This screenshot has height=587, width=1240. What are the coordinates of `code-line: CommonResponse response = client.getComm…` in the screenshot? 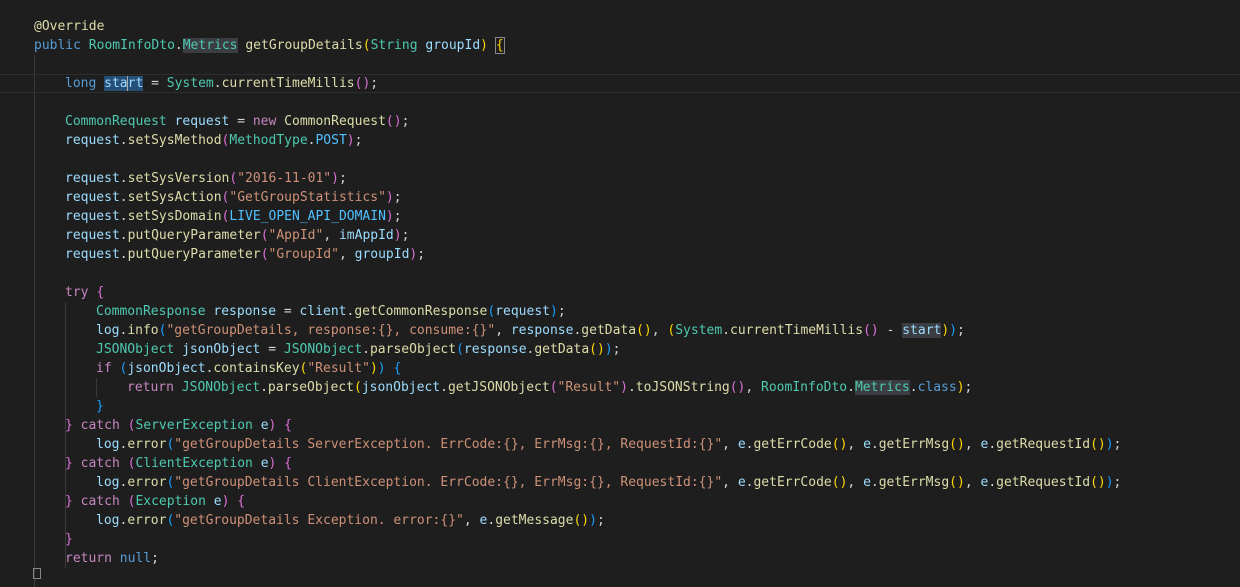 It's located at (620, 311).